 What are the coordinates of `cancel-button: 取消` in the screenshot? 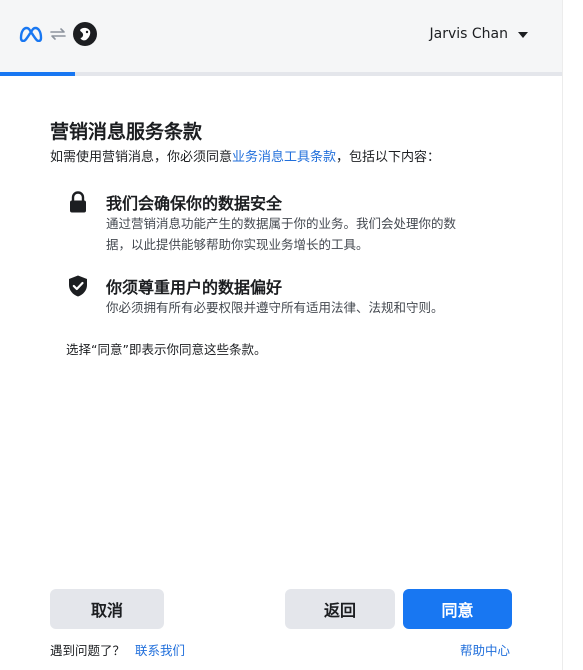 It's located at (107, 609).